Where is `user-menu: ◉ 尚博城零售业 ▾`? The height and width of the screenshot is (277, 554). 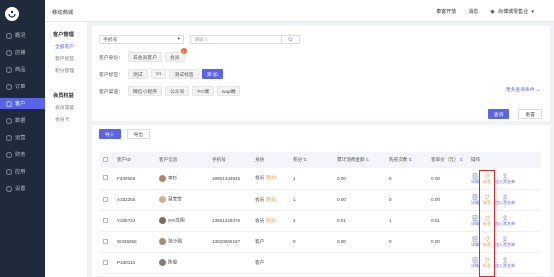
user-menu: ◉ 尚博城零售业 ▾ is located at coordinates (512, 11).